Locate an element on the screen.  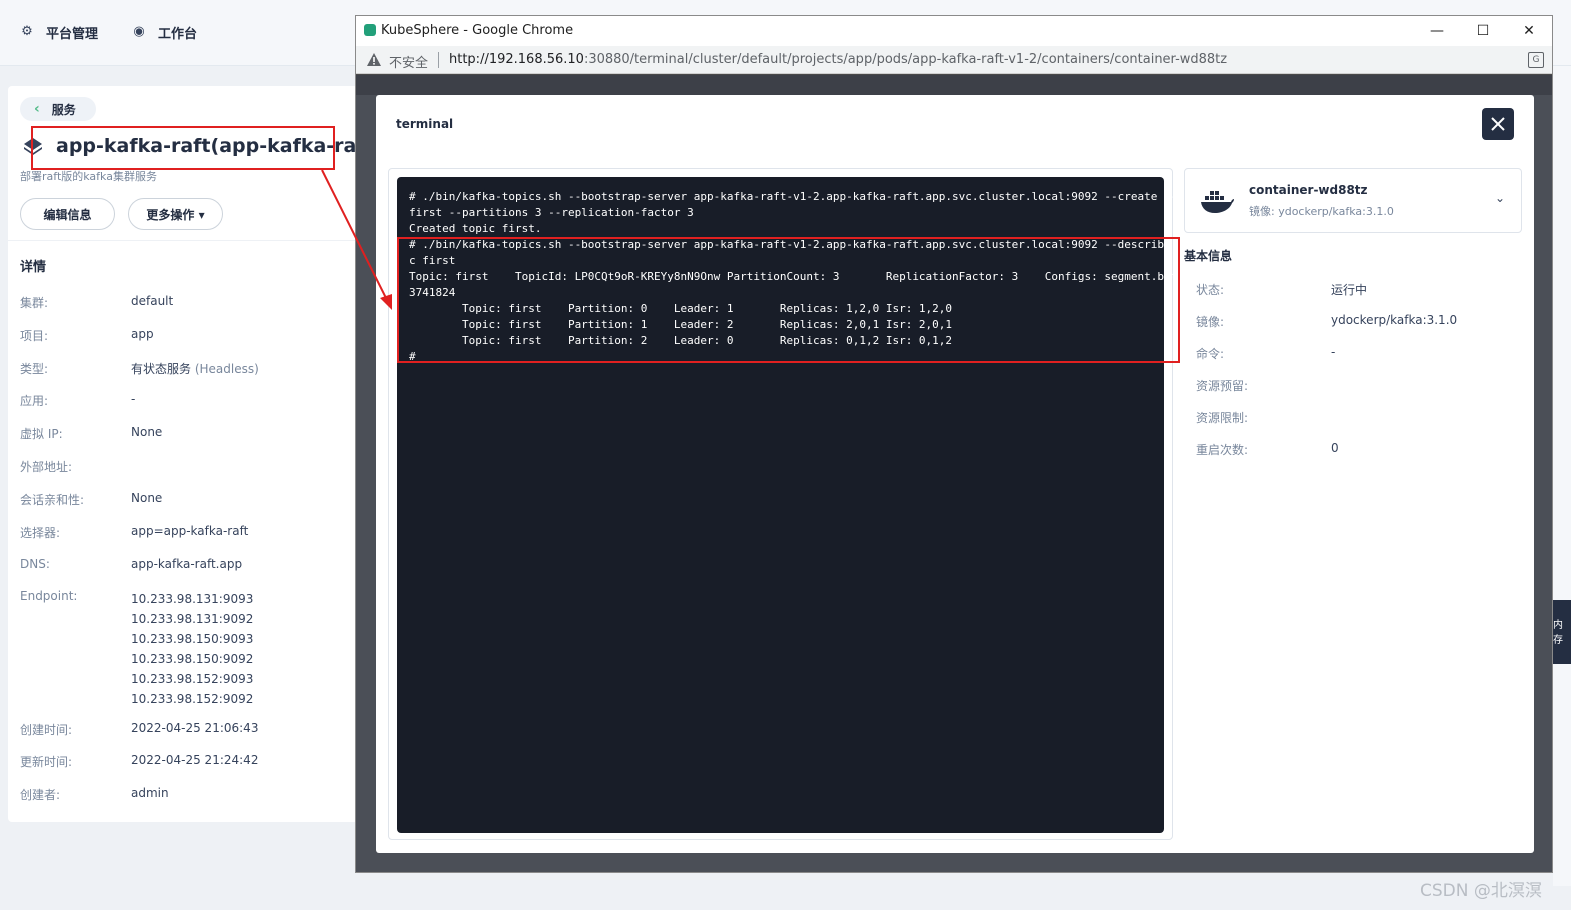
endpoint-item: 10.233.98.152:9093 is located at coordinates (192, 679).